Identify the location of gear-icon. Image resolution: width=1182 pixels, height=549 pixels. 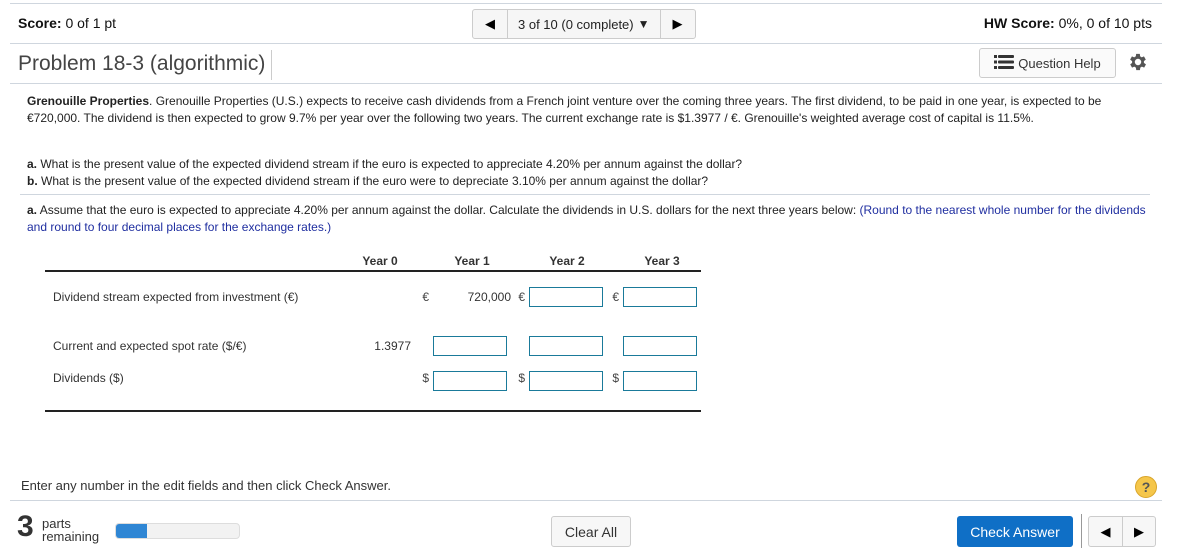
(1138, 62).